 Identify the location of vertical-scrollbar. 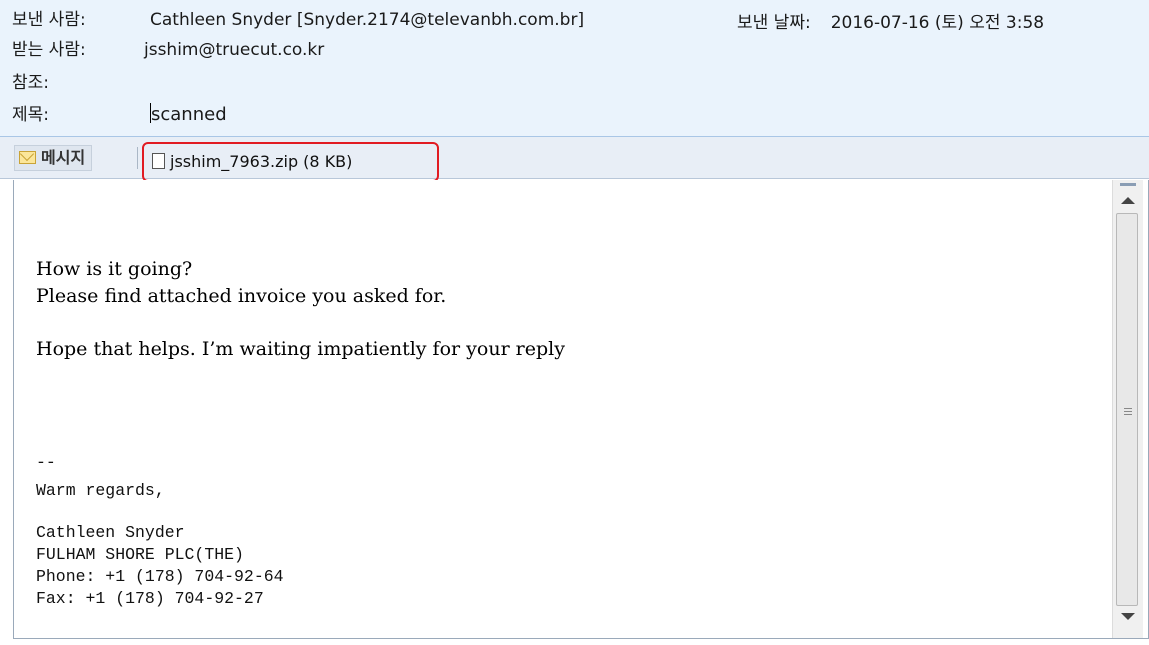
(1127, 409).